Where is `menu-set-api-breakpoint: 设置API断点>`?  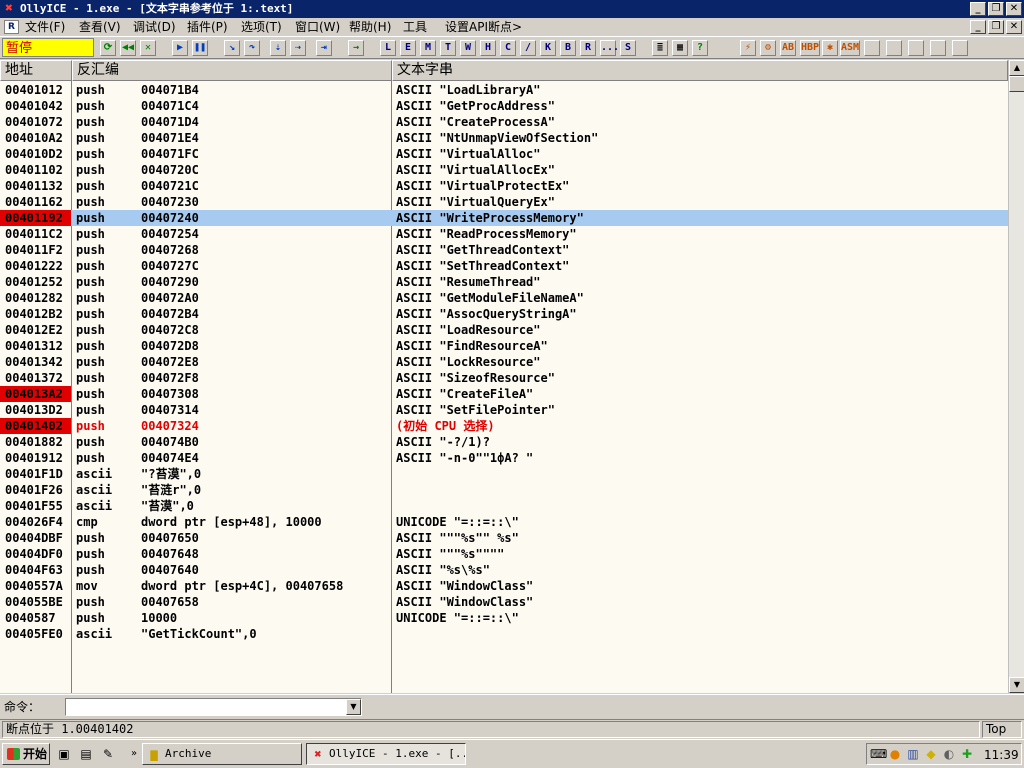
menu-set-api-breakpoint: 设置API断点> is located at coordinates (483, 27).